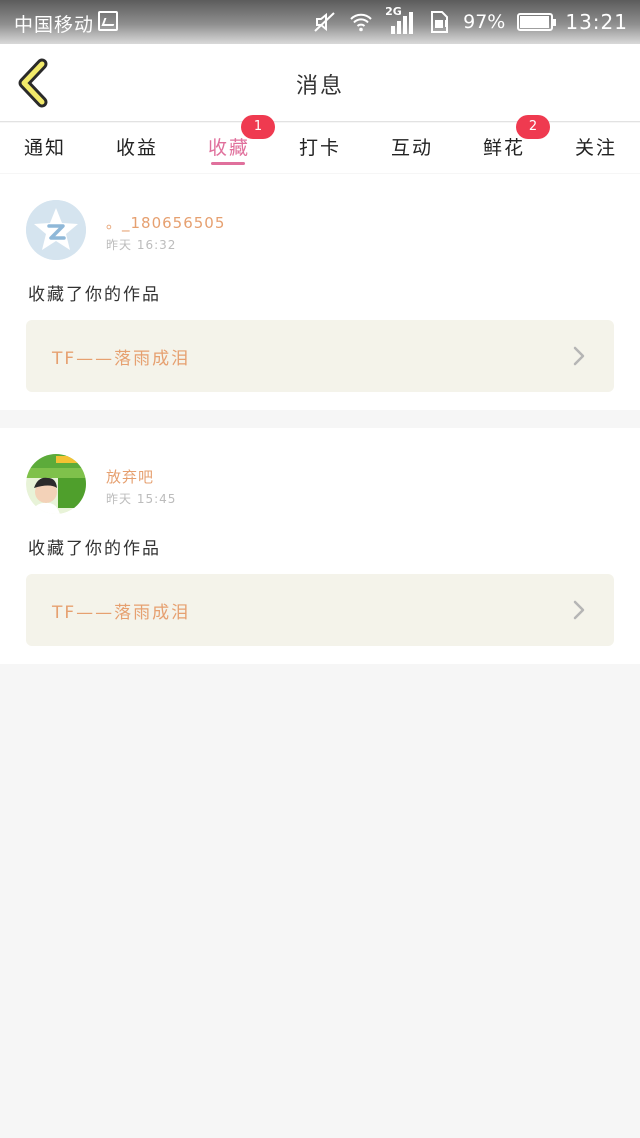 The height and width of the screenshot is (1138, 640). I want to click on tab-label: 关注, so click(595, 148).